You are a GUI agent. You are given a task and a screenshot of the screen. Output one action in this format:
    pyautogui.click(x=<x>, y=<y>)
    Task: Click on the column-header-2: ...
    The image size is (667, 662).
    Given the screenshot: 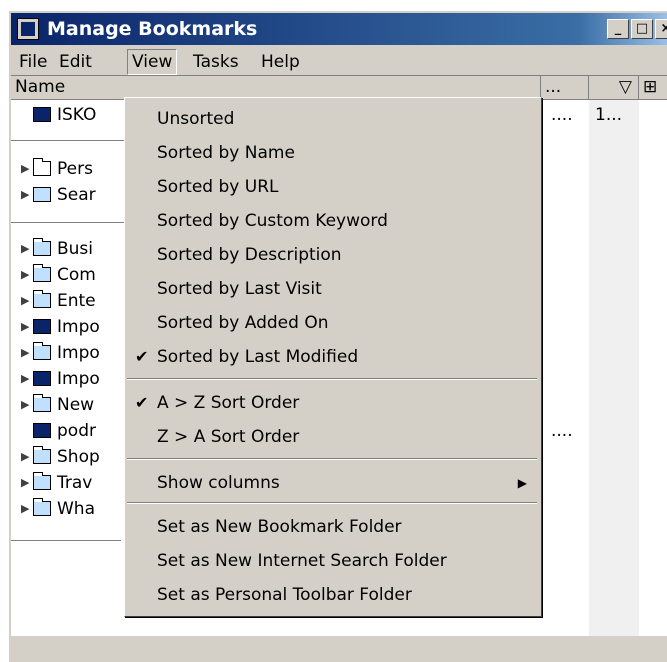 What is the action you would take?
    pyautogui.click(x=565, y=88)
    